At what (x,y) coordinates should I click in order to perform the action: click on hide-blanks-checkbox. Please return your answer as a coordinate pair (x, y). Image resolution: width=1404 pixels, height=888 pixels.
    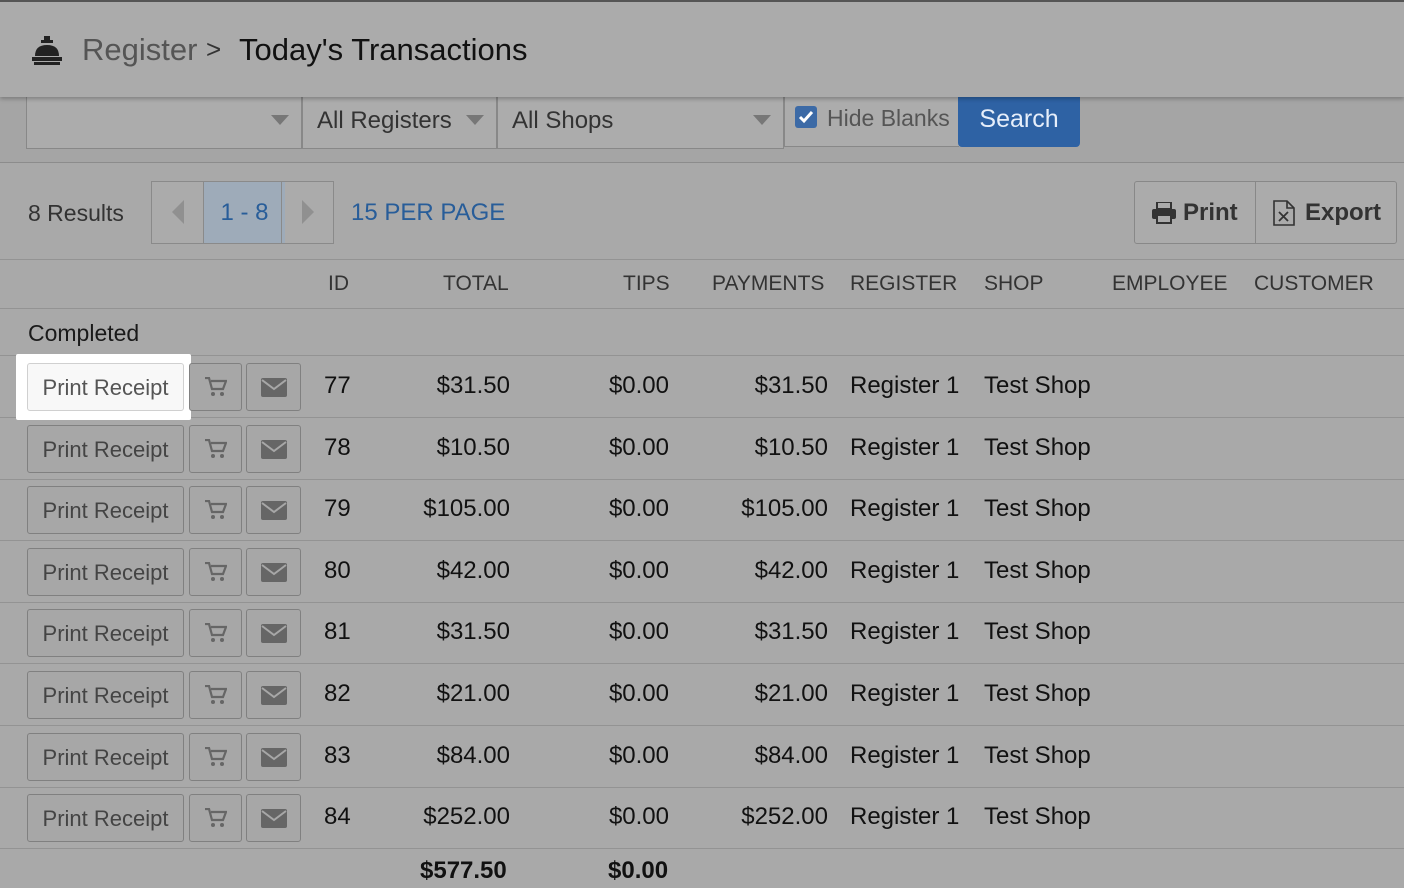
    Looking at the image, I should click on (806, 117).